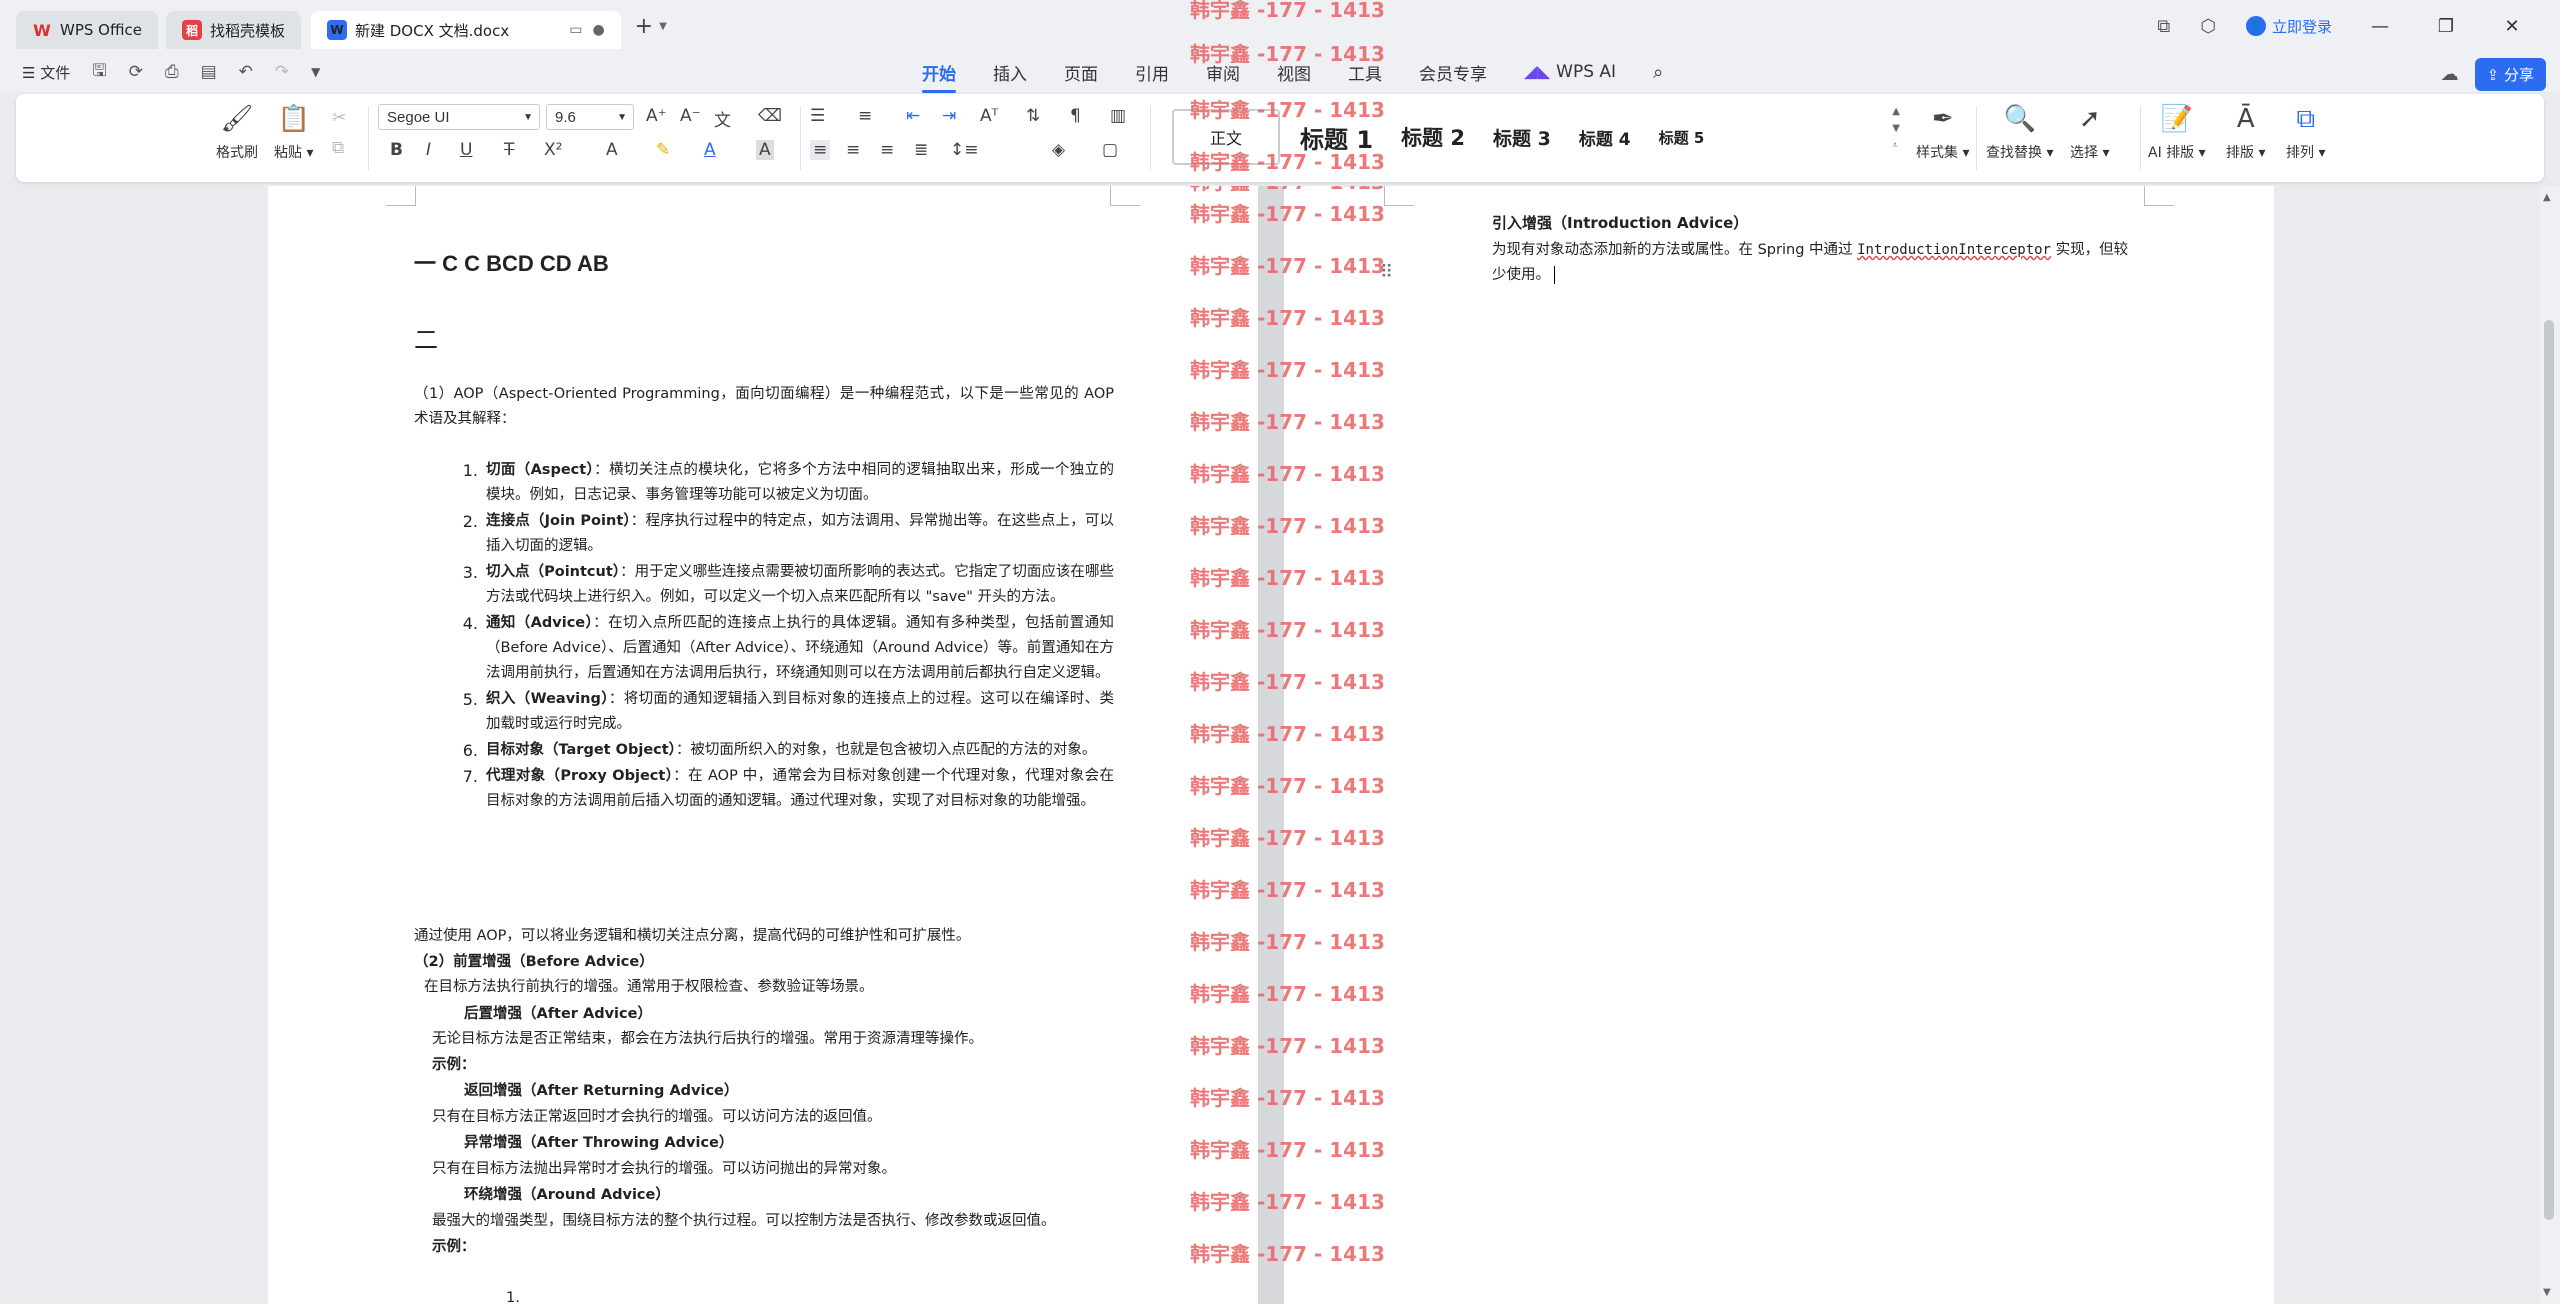 The width and height of the screenshot is (2560, 1304). What do you see at coordinates (338, 148) in the screenshot?
I see `copy-icon: ⧉` at bounding box center [338, 148].